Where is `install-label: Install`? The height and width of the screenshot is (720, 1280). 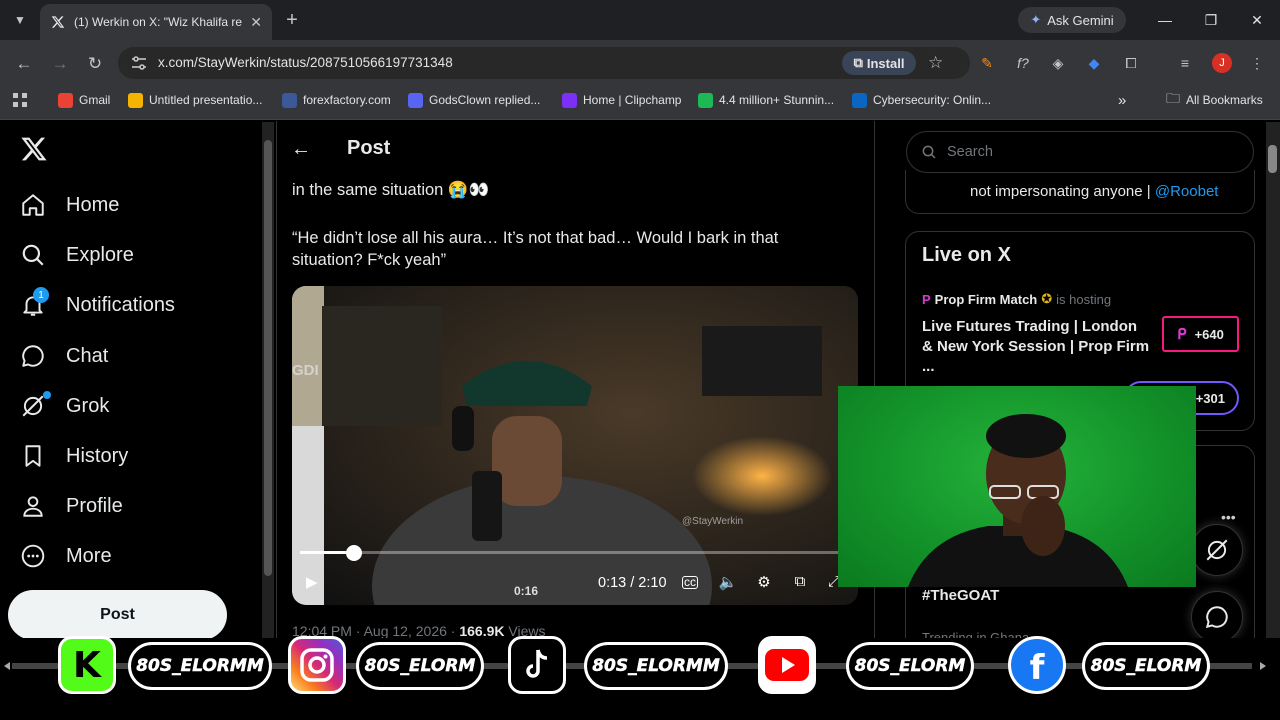
install-label: Install is located at coordinates (885, 63).